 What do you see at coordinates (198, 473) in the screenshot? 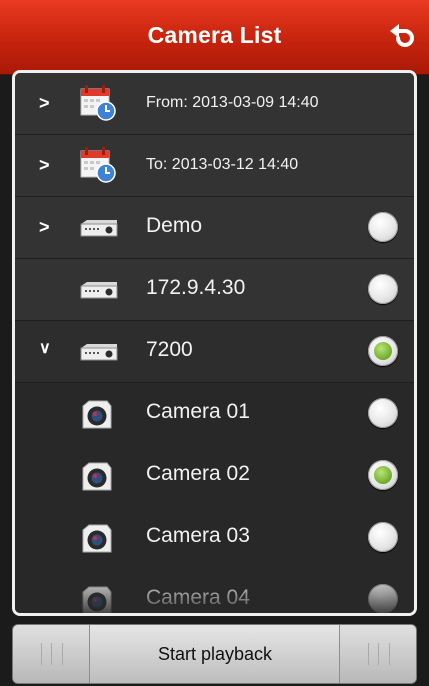
I see `camera-label: Camera 02` at bounding box center [198, 473].